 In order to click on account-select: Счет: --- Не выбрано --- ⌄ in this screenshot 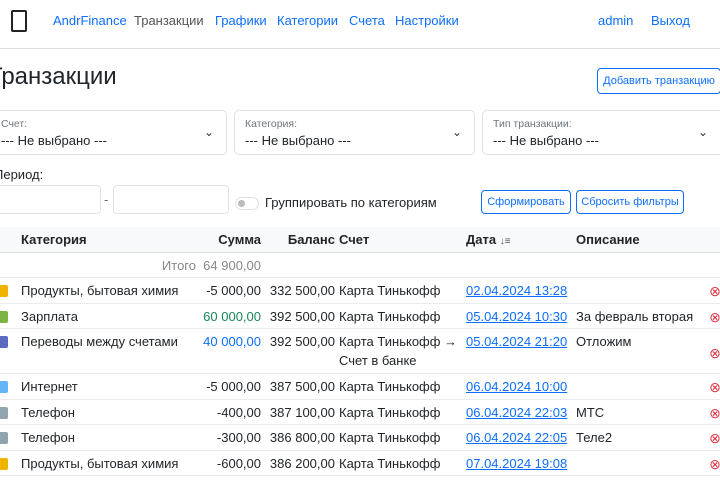, I will do `click(113, 132)`.